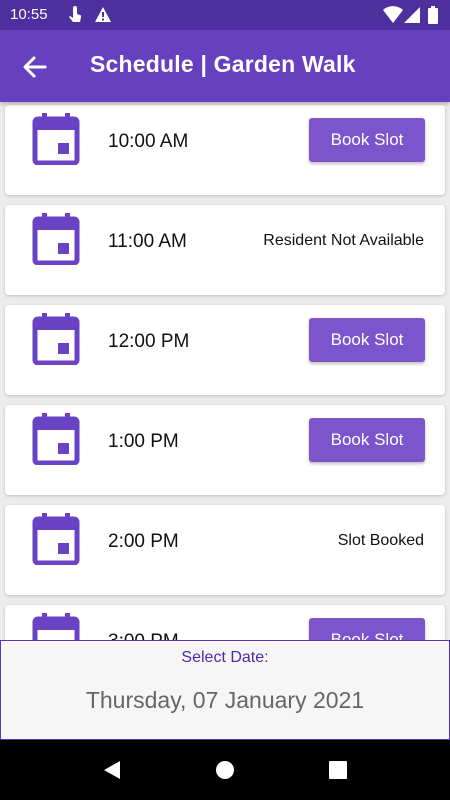  What do you see at coordinates (225, 350) in the screenshot?
I see `slot-card: 12:00 PM Book Slot` at bounding box center [225, 350].